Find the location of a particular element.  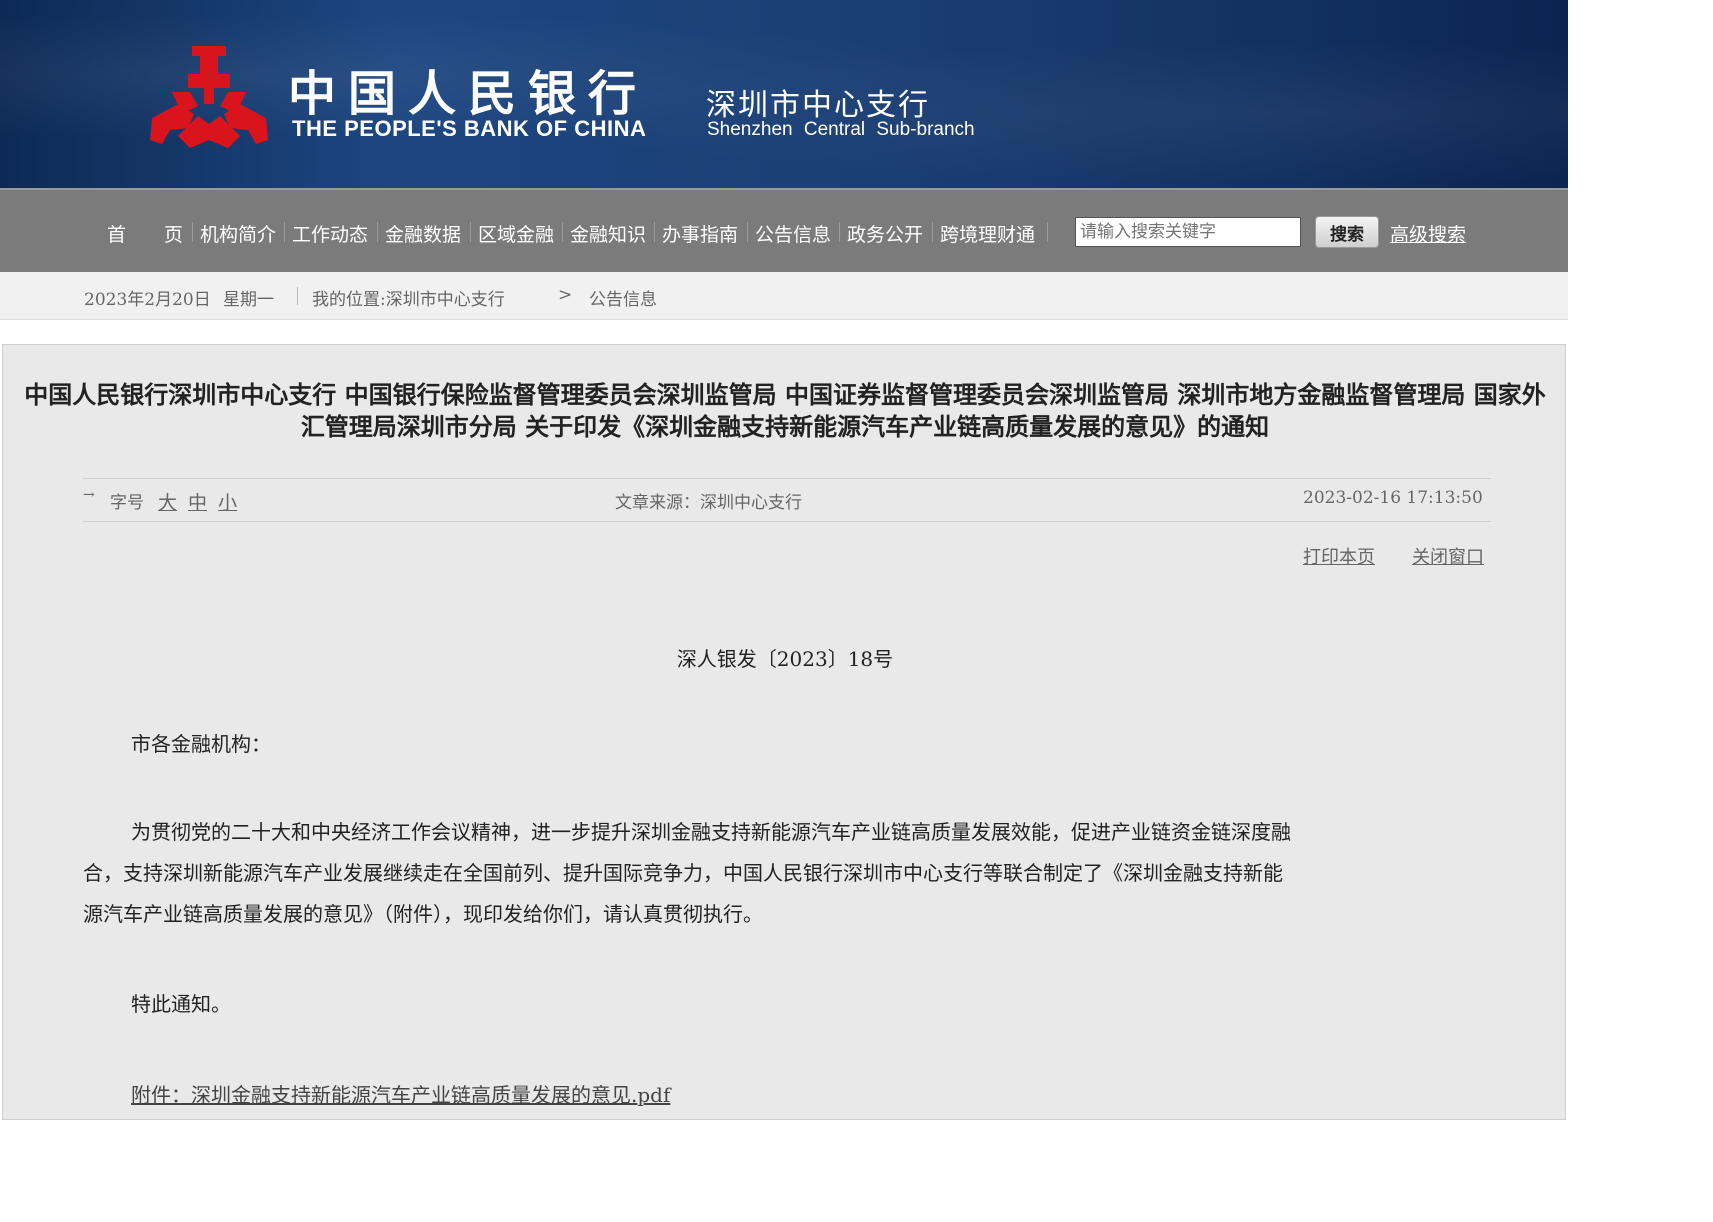

font-size-label: 字号 is located at coordinates (127, 503).